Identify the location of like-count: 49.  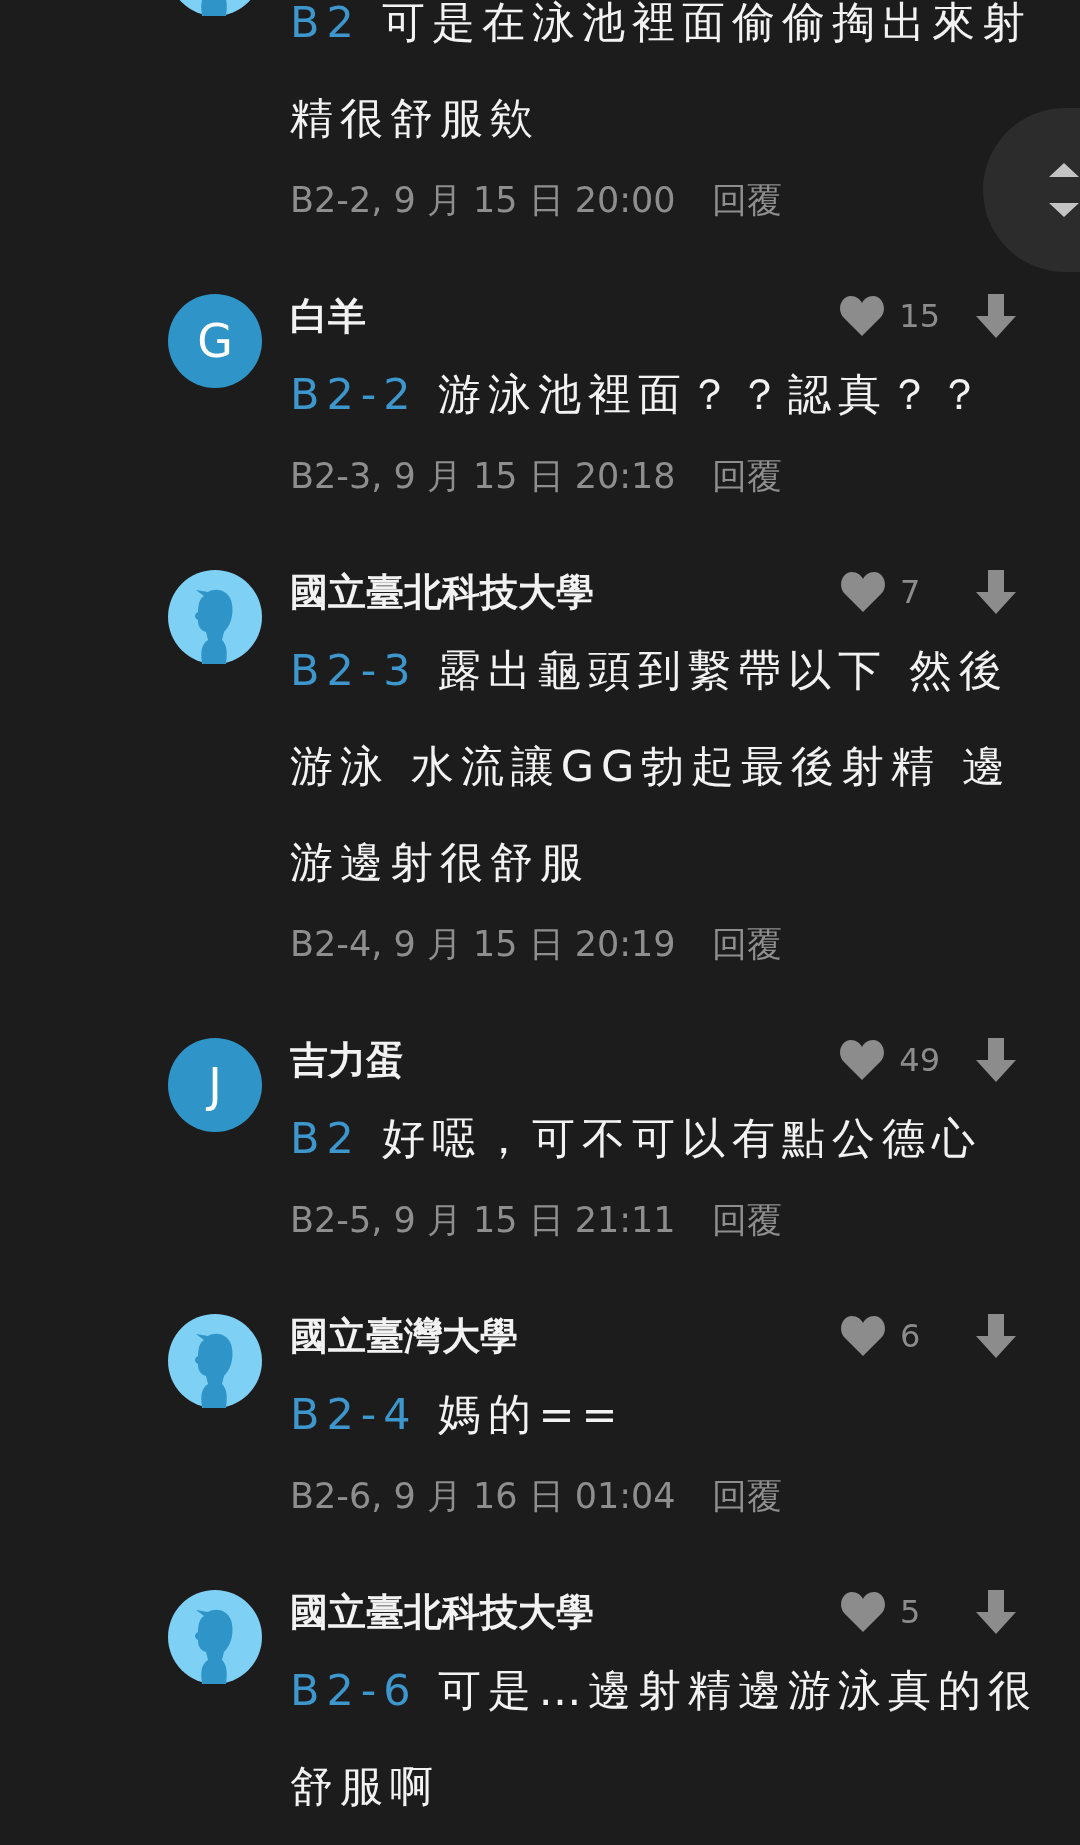
(919, 1060).